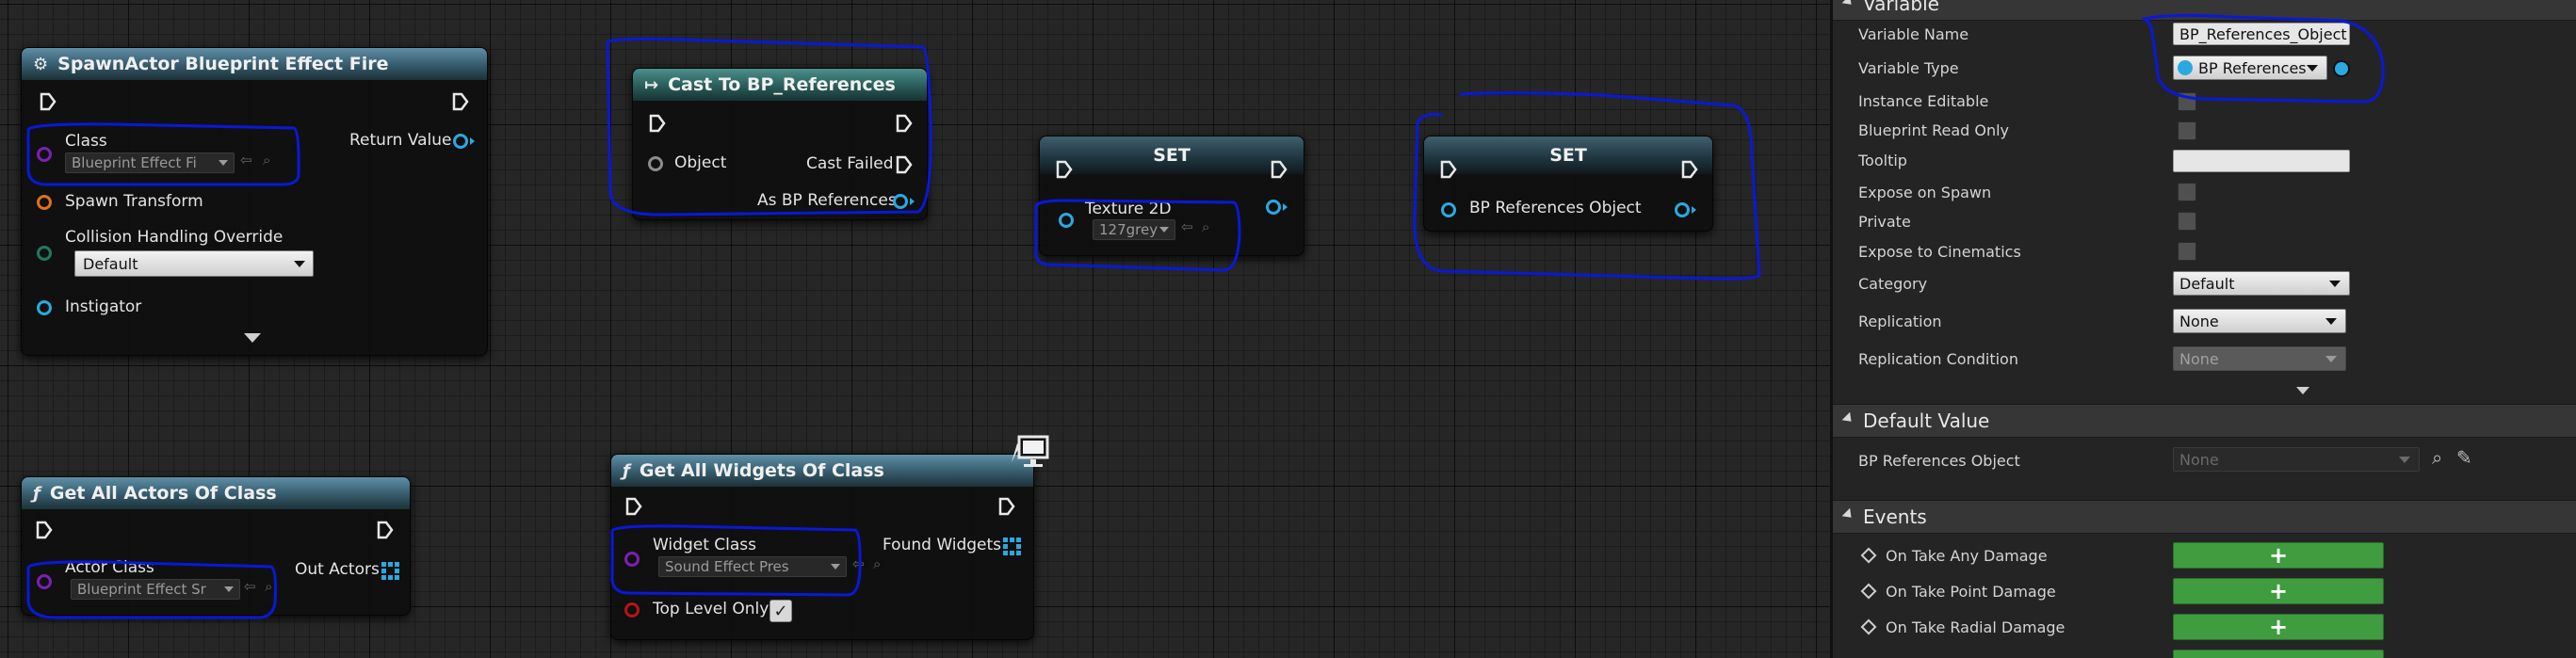 This screenshot has height=658, width=2576. What do you see at coordinates (1882, 160) in the screenshot?
I see `tooltip-label: Tooltip` at bounding box center [1882, 160].